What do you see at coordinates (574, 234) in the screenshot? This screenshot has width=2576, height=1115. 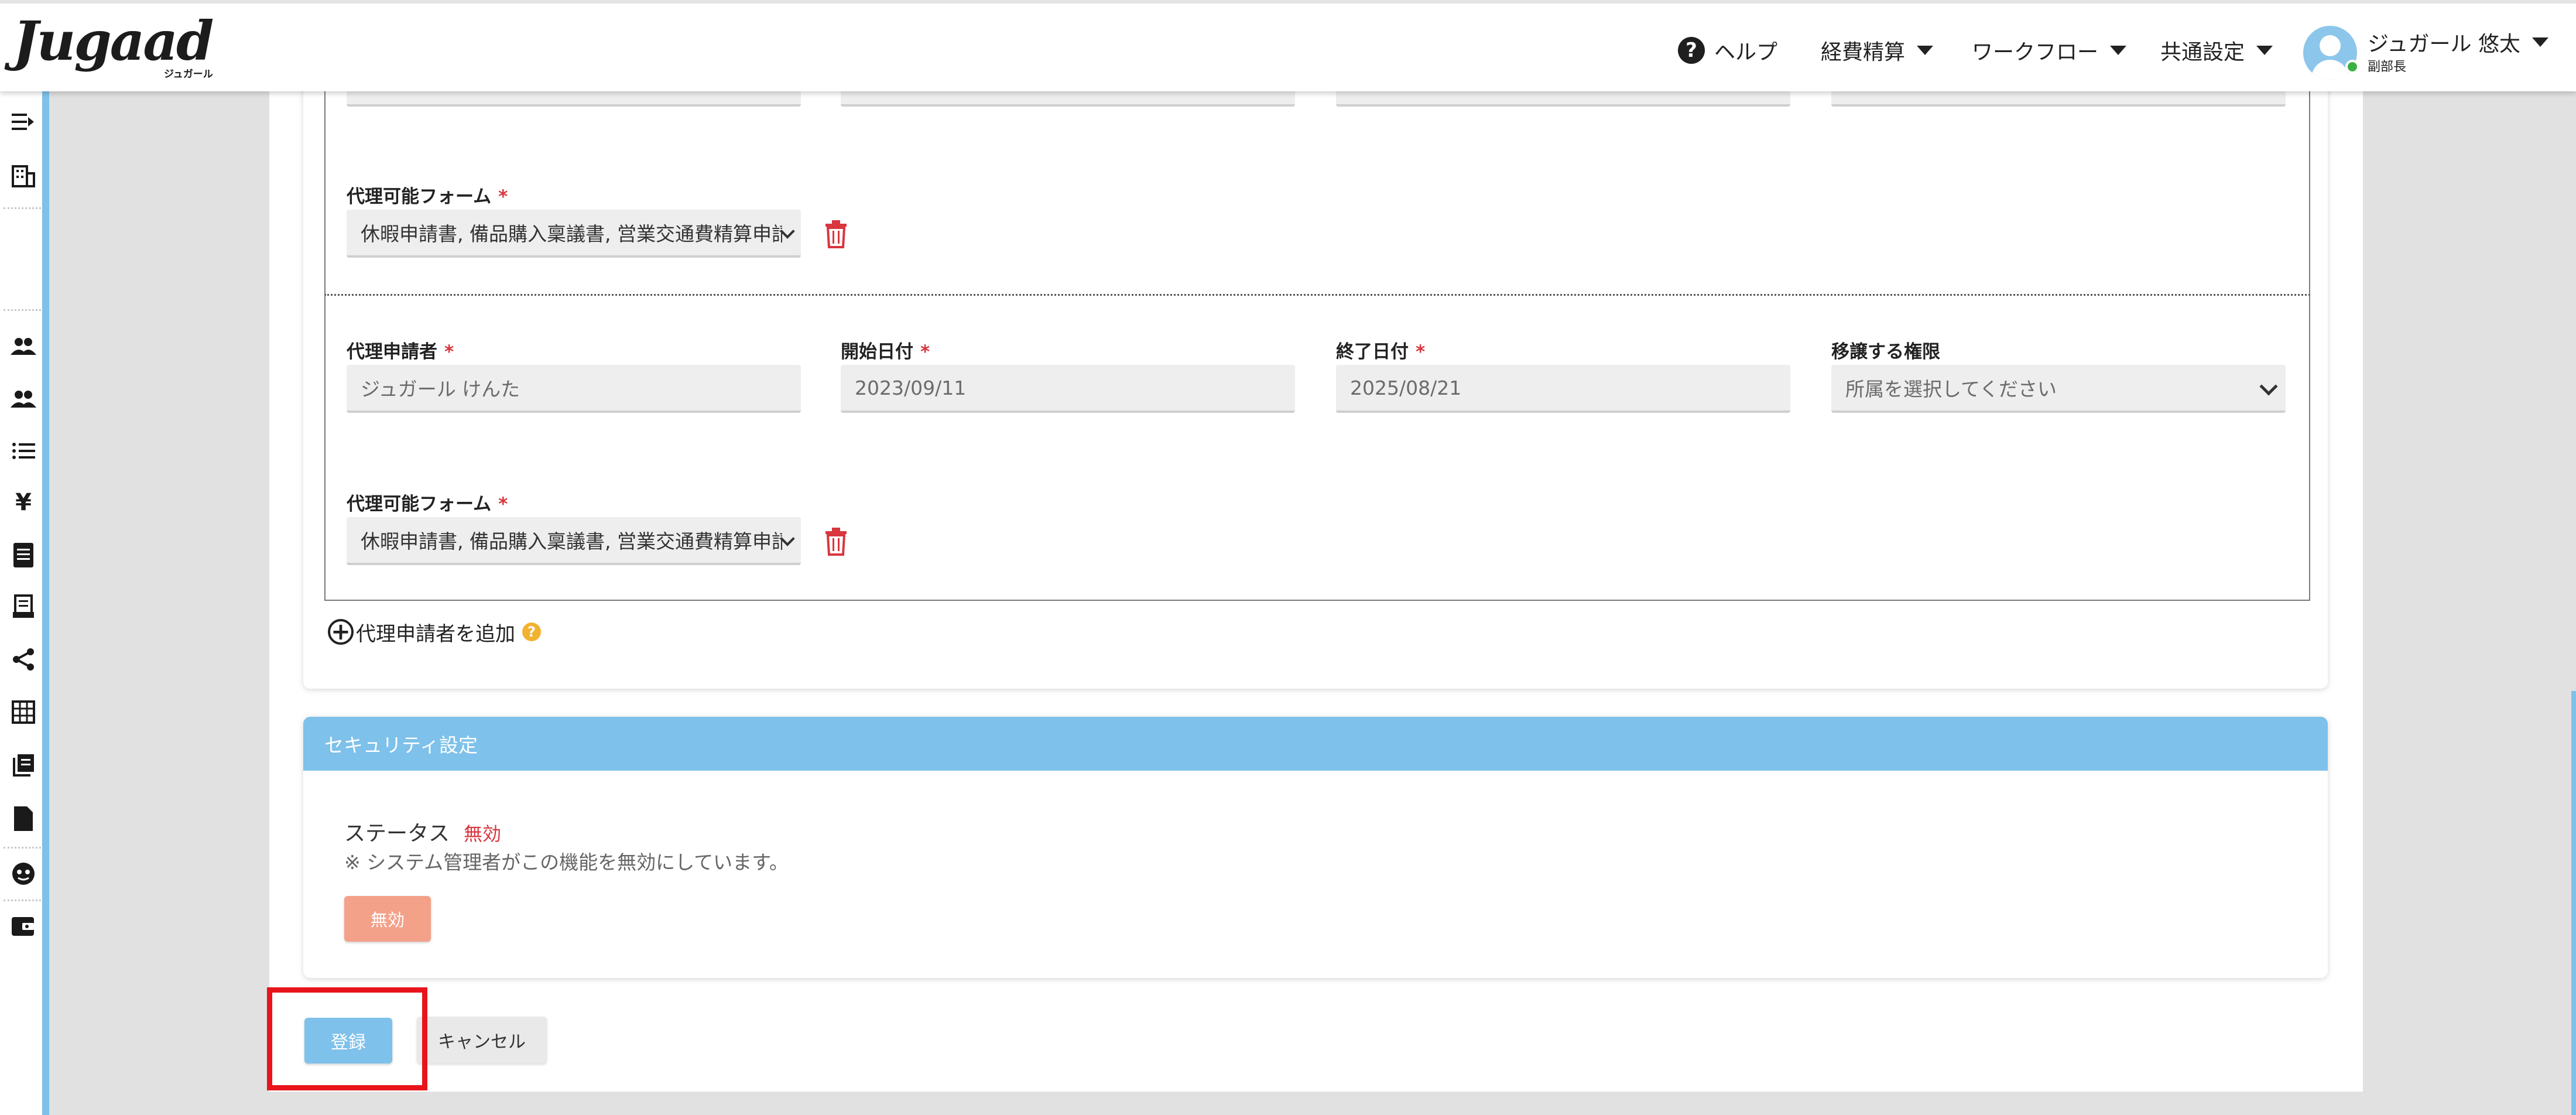 I see `form-select-1: 休暇申請書, 備品購入稟議書, 営業交通費精算申請` at bounding box center [574, 234].